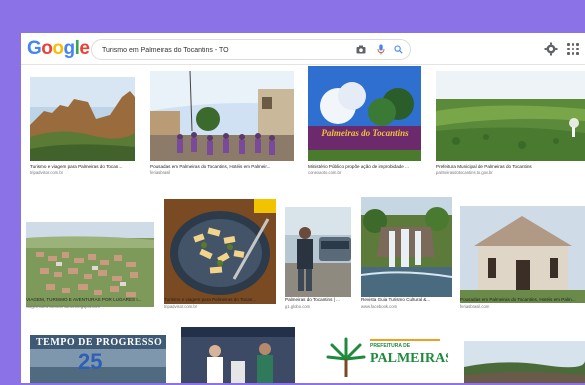  Describe the element at coordinates (379, 306) in the screenshot. I see `result-source: www.facebook.com` at that location.